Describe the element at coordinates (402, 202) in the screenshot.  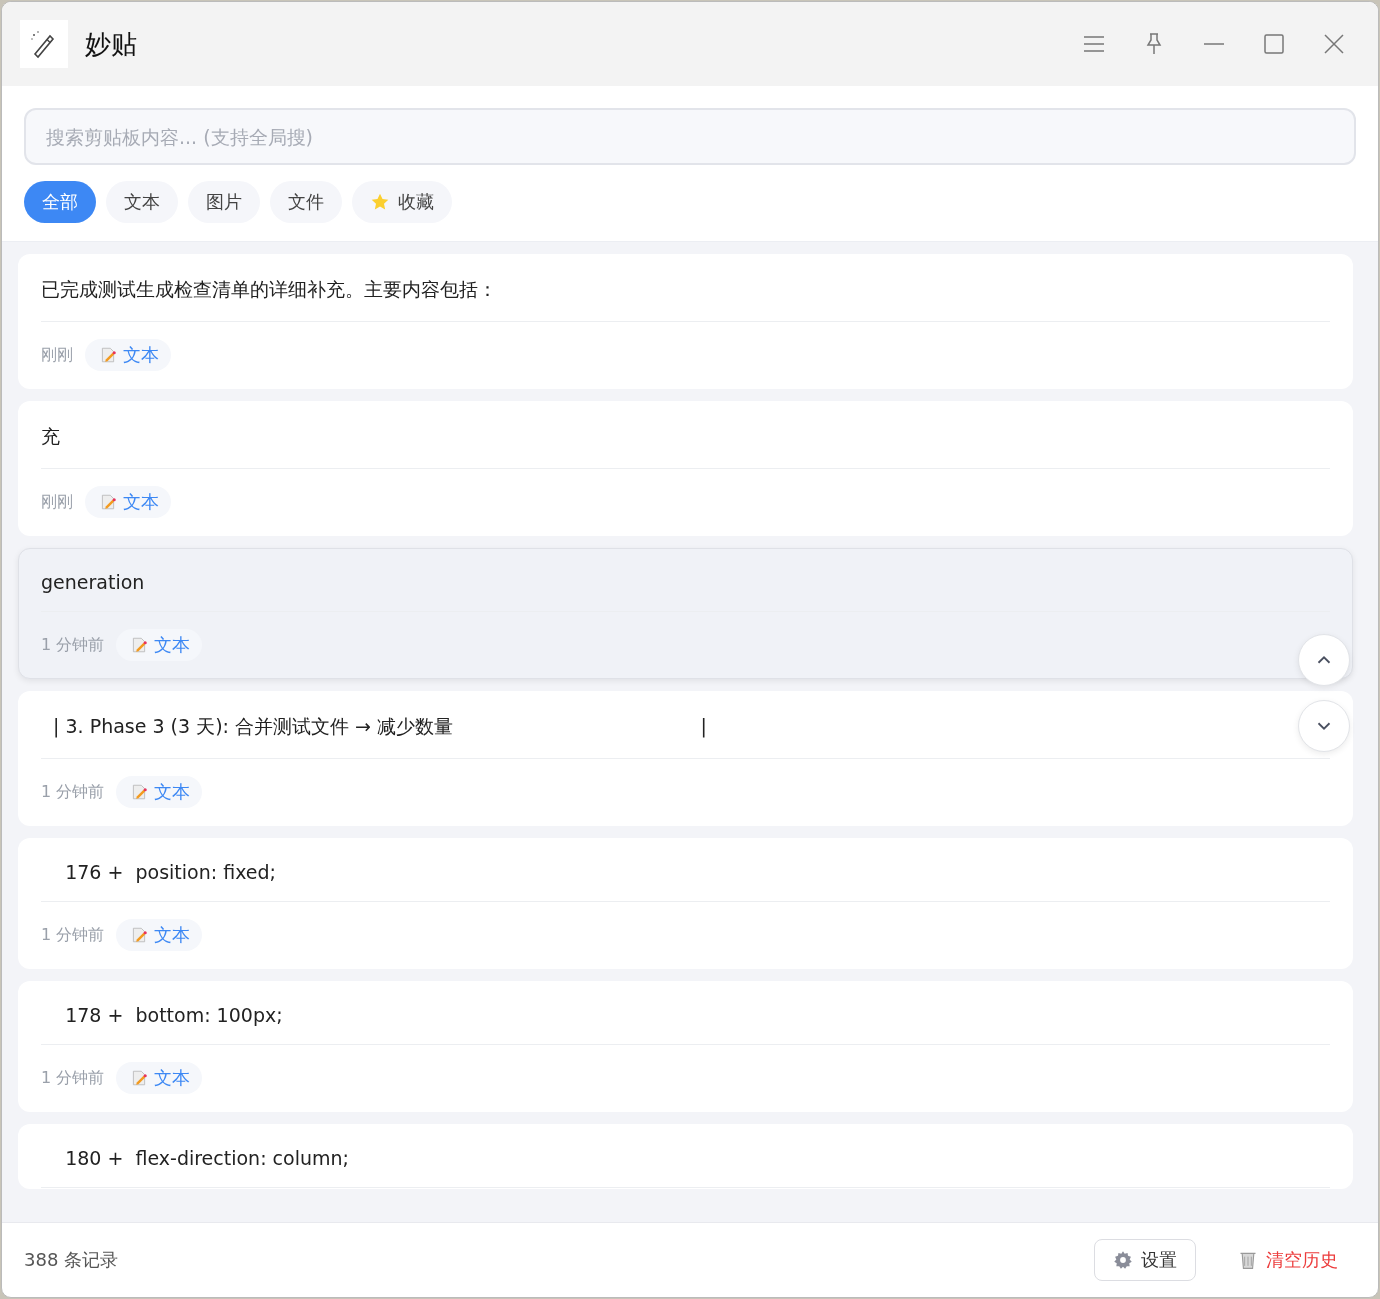
I see `filter-tab: 收藏` at that location.